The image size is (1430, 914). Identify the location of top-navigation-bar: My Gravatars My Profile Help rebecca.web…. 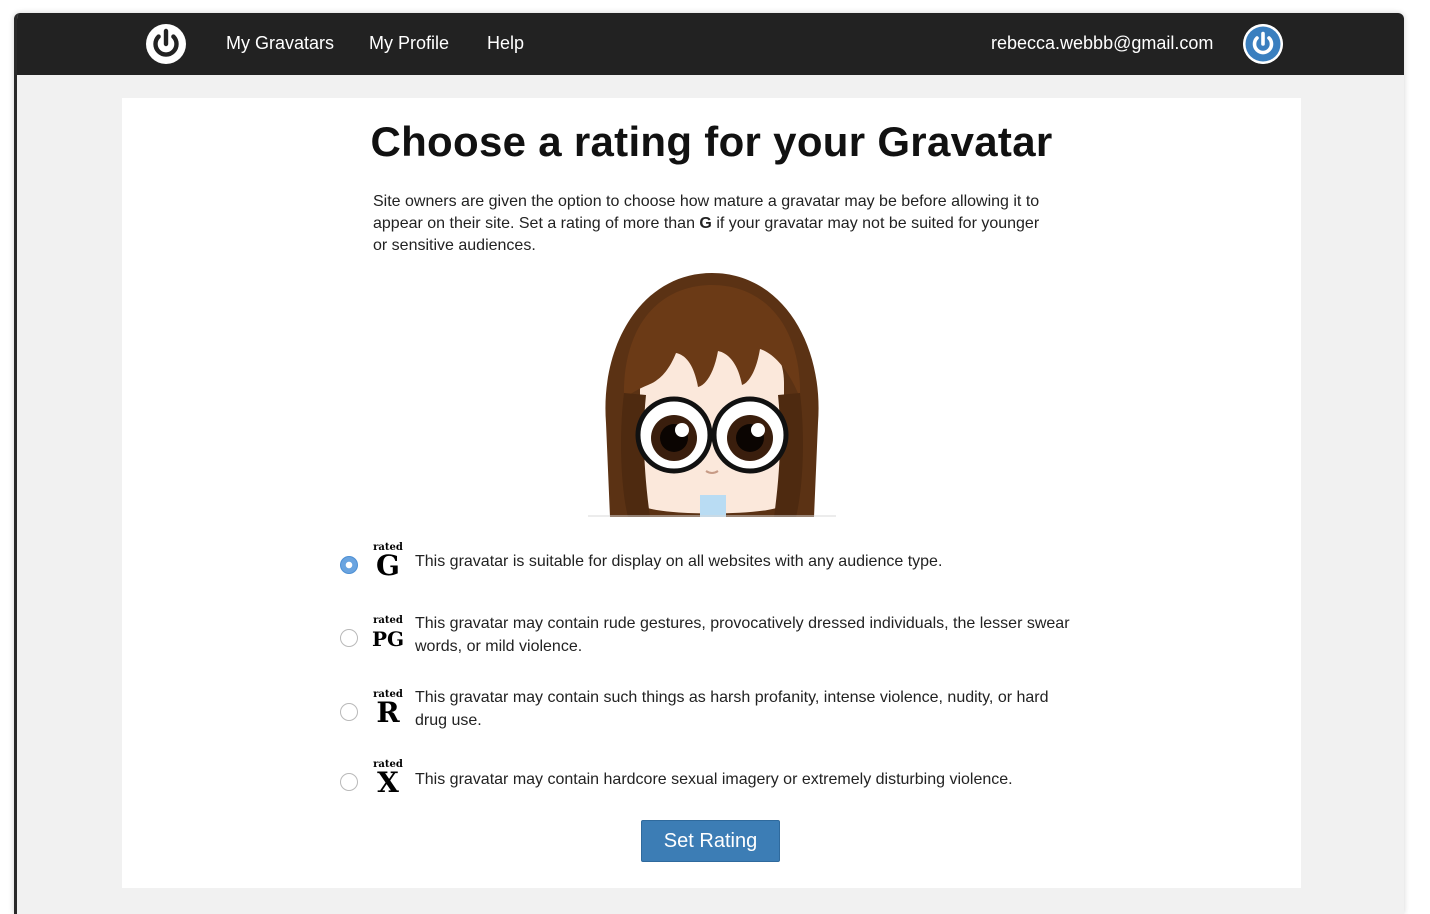
(710, 44).